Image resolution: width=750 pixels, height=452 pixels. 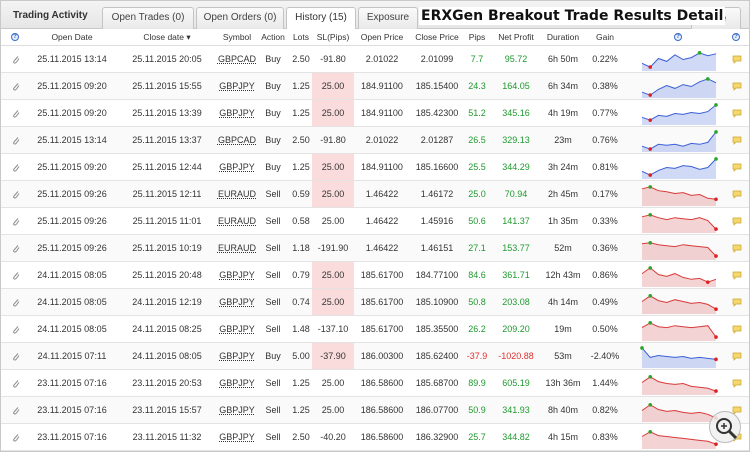 I want to click on chart-help-icon: ?, so click(x=678, y=37).